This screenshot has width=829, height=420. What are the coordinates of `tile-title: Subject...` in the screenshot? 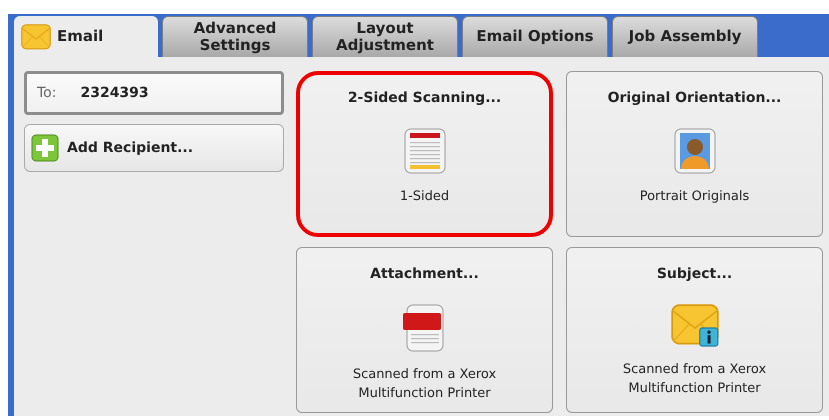 It's located at (694, 274).